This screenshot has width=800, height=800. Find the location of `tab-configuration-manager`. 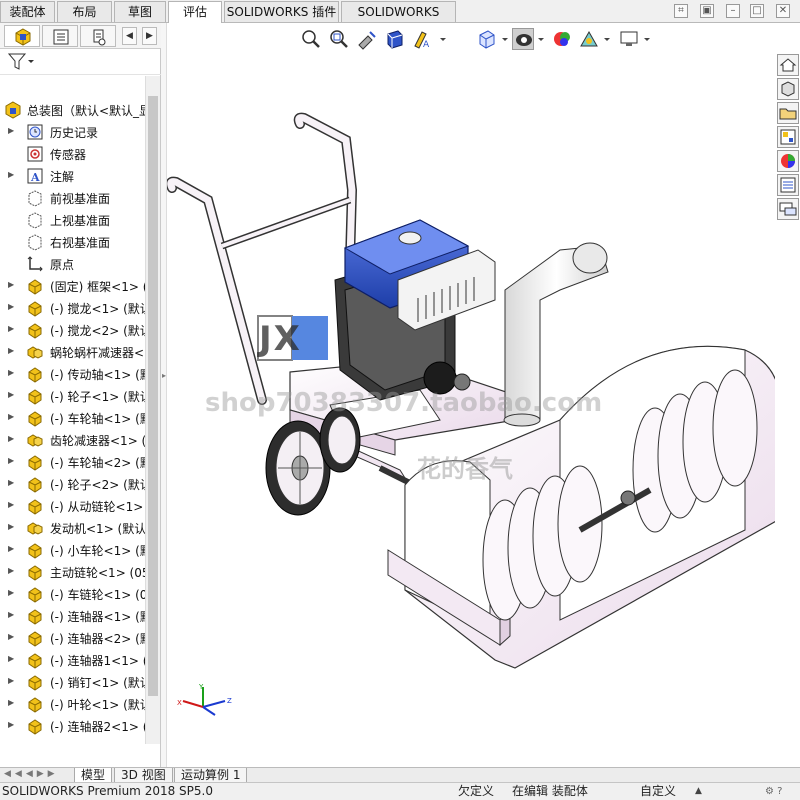

tab-configuration-manager is located at coordinates (98, 36).